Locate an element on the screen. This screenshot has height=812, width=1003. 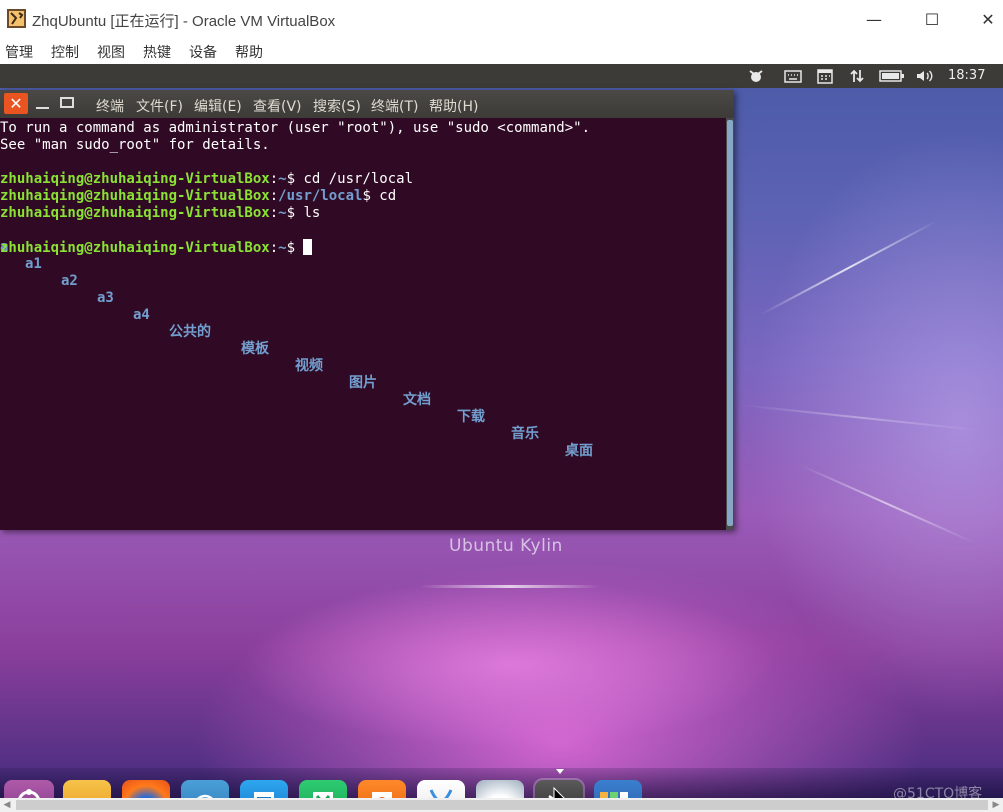
ls-entry: a4 is located at coordinates (141, 315).